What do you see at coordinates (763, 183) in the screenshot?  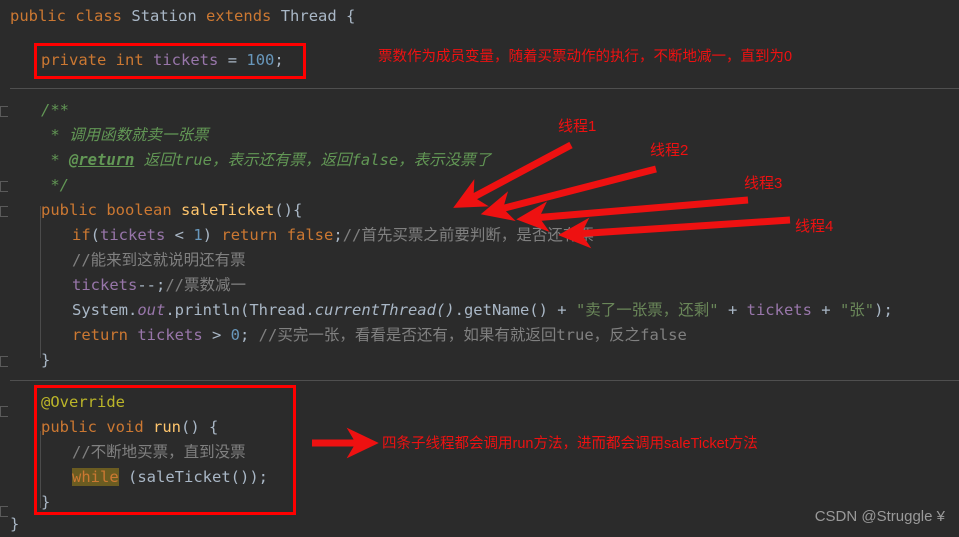 I see `label-thread-3: 线程3` at bounding box center [763, 183].